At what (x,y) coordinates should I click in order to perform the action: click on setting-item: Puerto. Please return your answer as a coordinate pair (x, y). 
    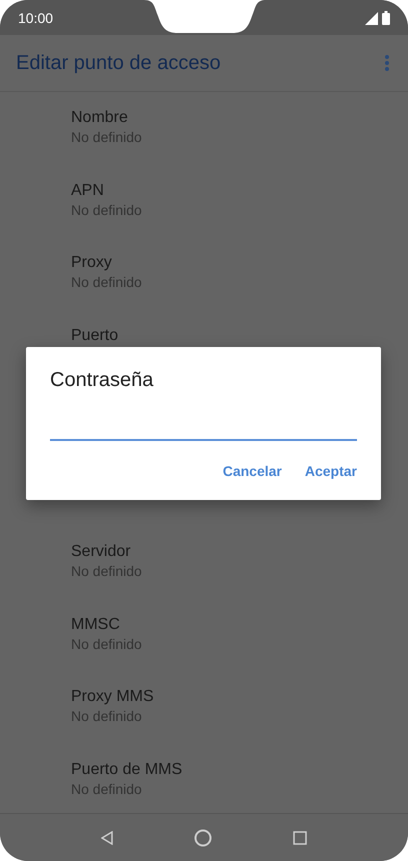
    Looking at the image, I should click on (204, 328).